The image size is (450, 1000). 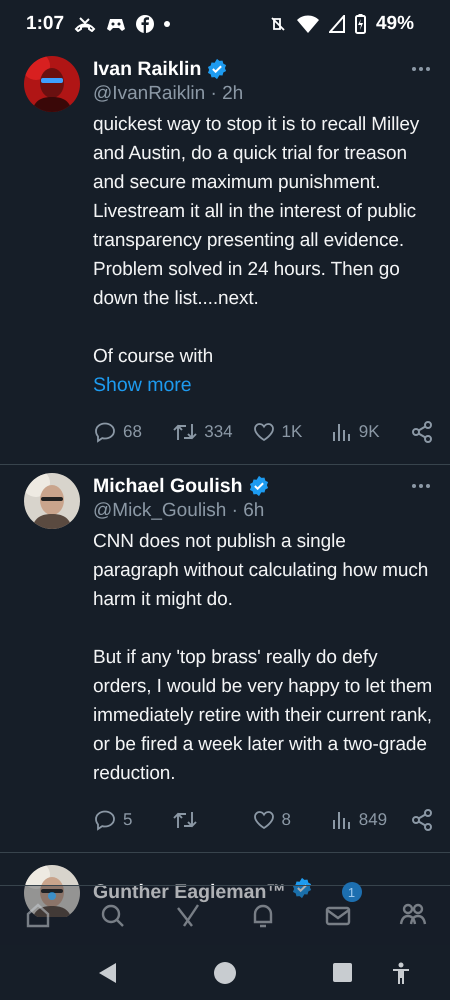 I want to click on post-text: But if any 'top brass' really do defy orders, I would be very happy to let them immediately retire with their current rank, or be fired a week later with a two-grade reduction., so click(x=263, y=716).